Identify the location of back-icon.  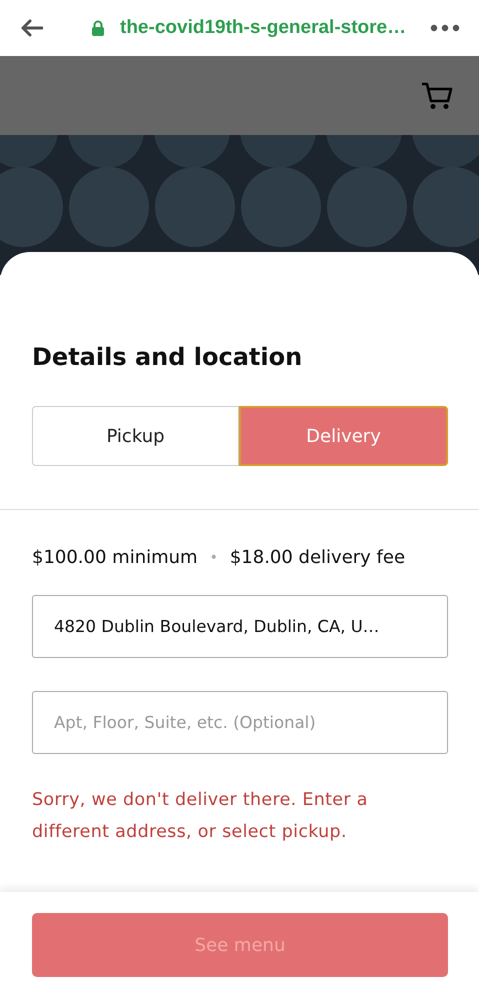
(32, 28).